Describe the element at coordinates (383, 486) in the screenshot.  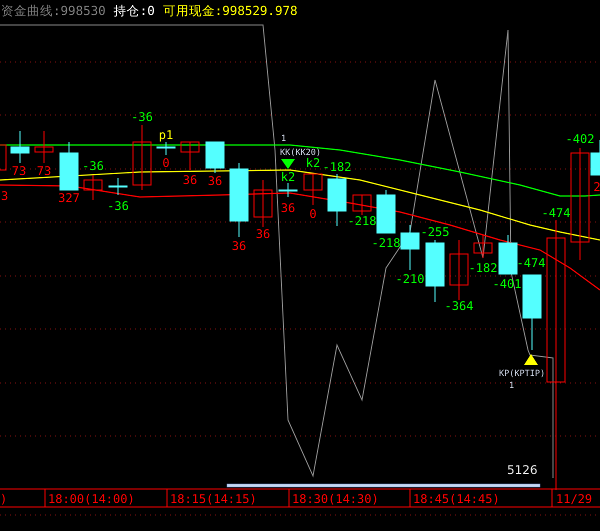
I see `scrollbar` at that location.